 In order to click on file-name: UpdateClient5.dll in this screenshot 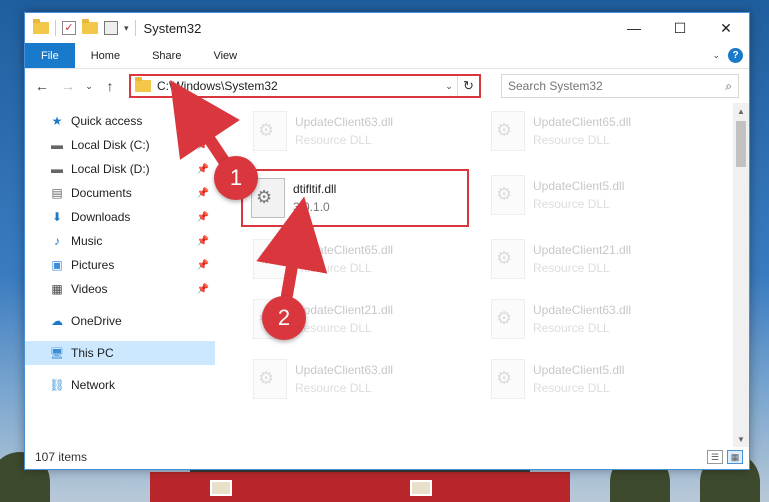, I will do `click(579, 370)`.